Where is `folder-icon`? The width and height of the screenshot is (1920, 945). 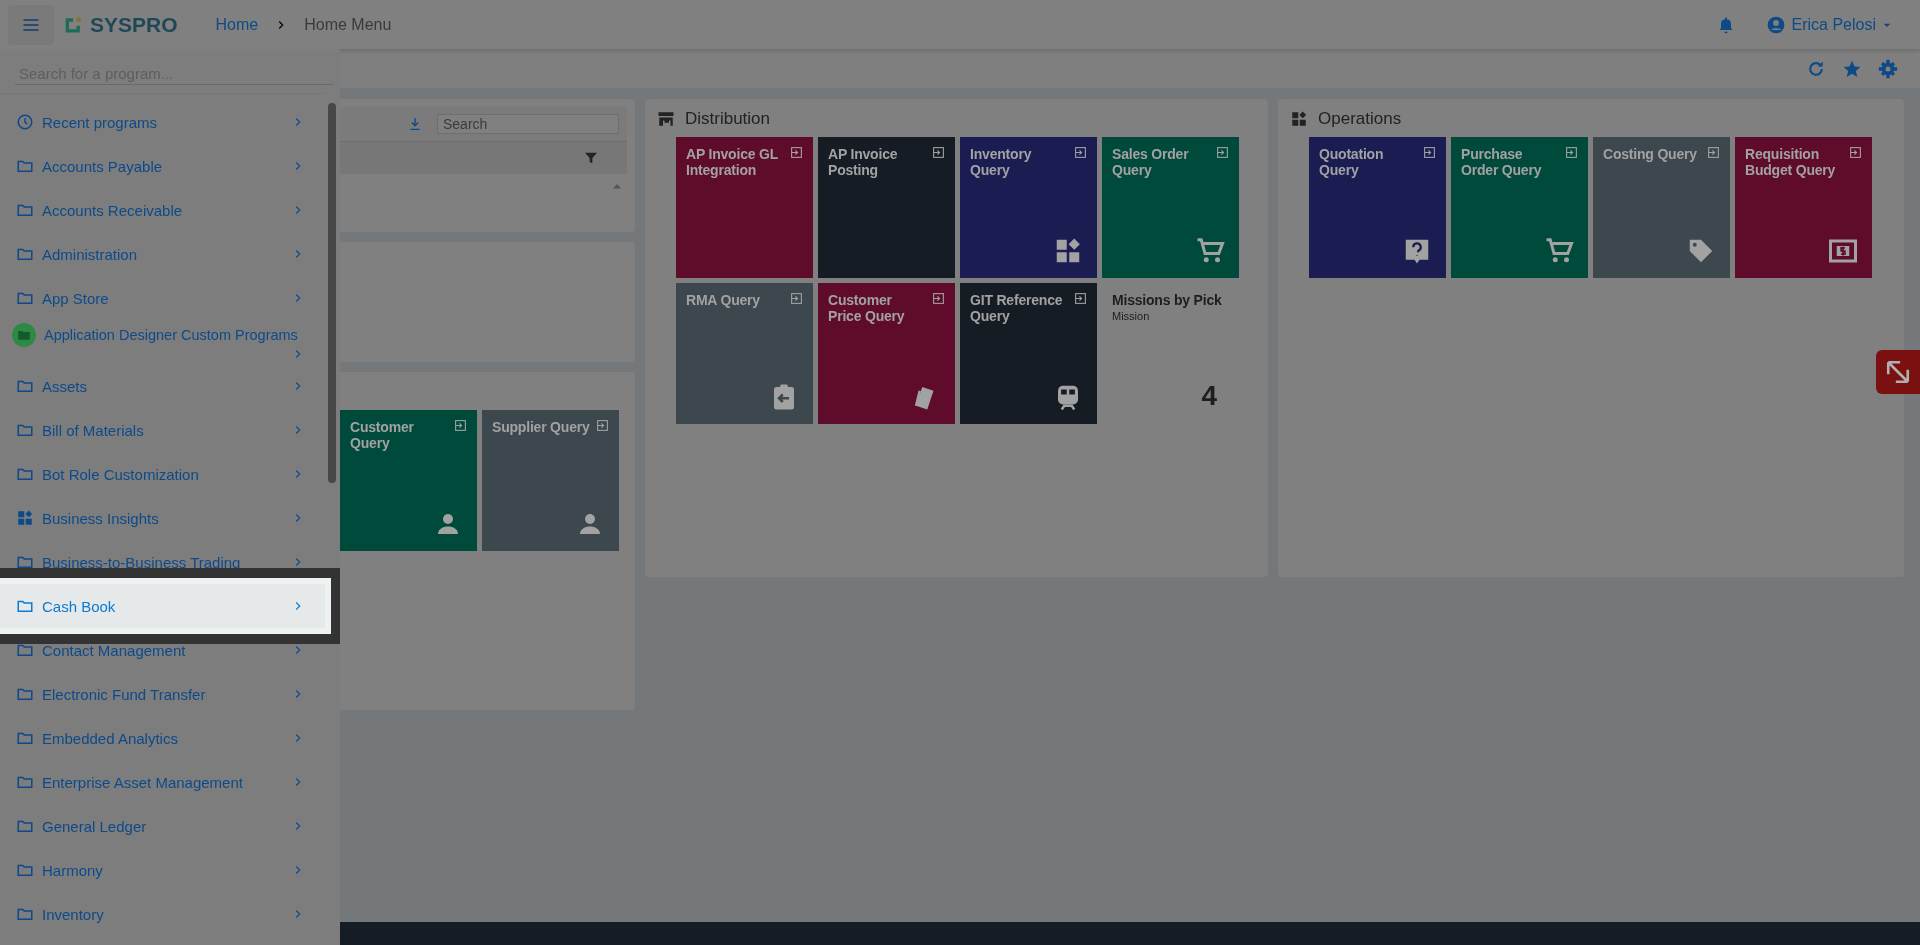 folder-icon is located at coordinates (24, 335).